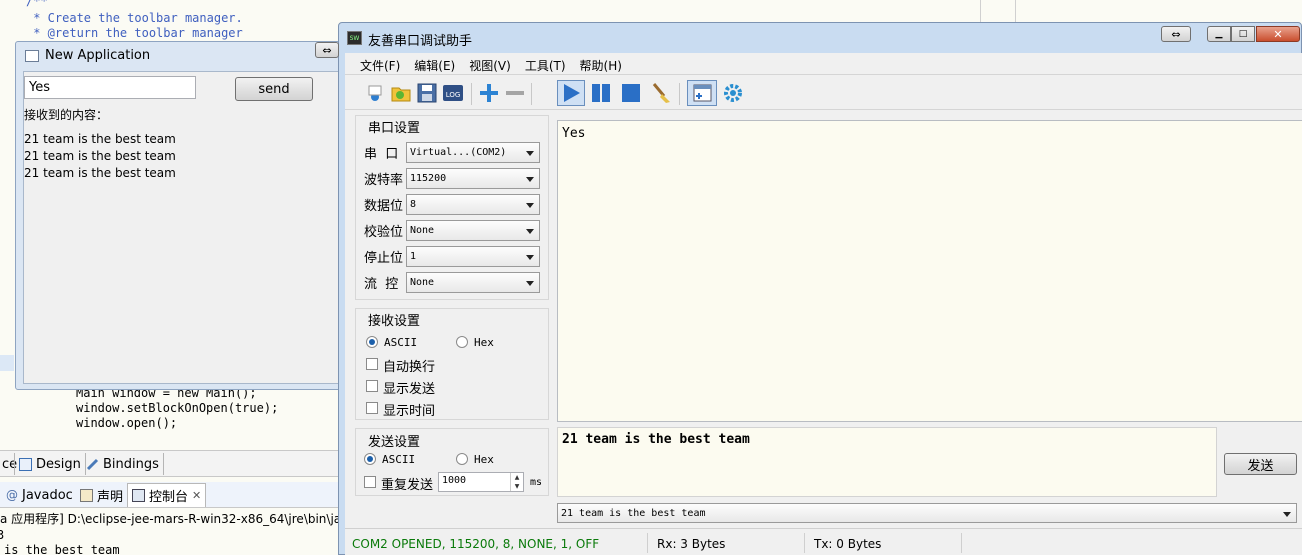 The width and height of the screenshot is (1302, 555). What do you see at coordinates (372, 386) in the screenshot?
I see `show-send-checkbox` at bounding box center [372, 386].